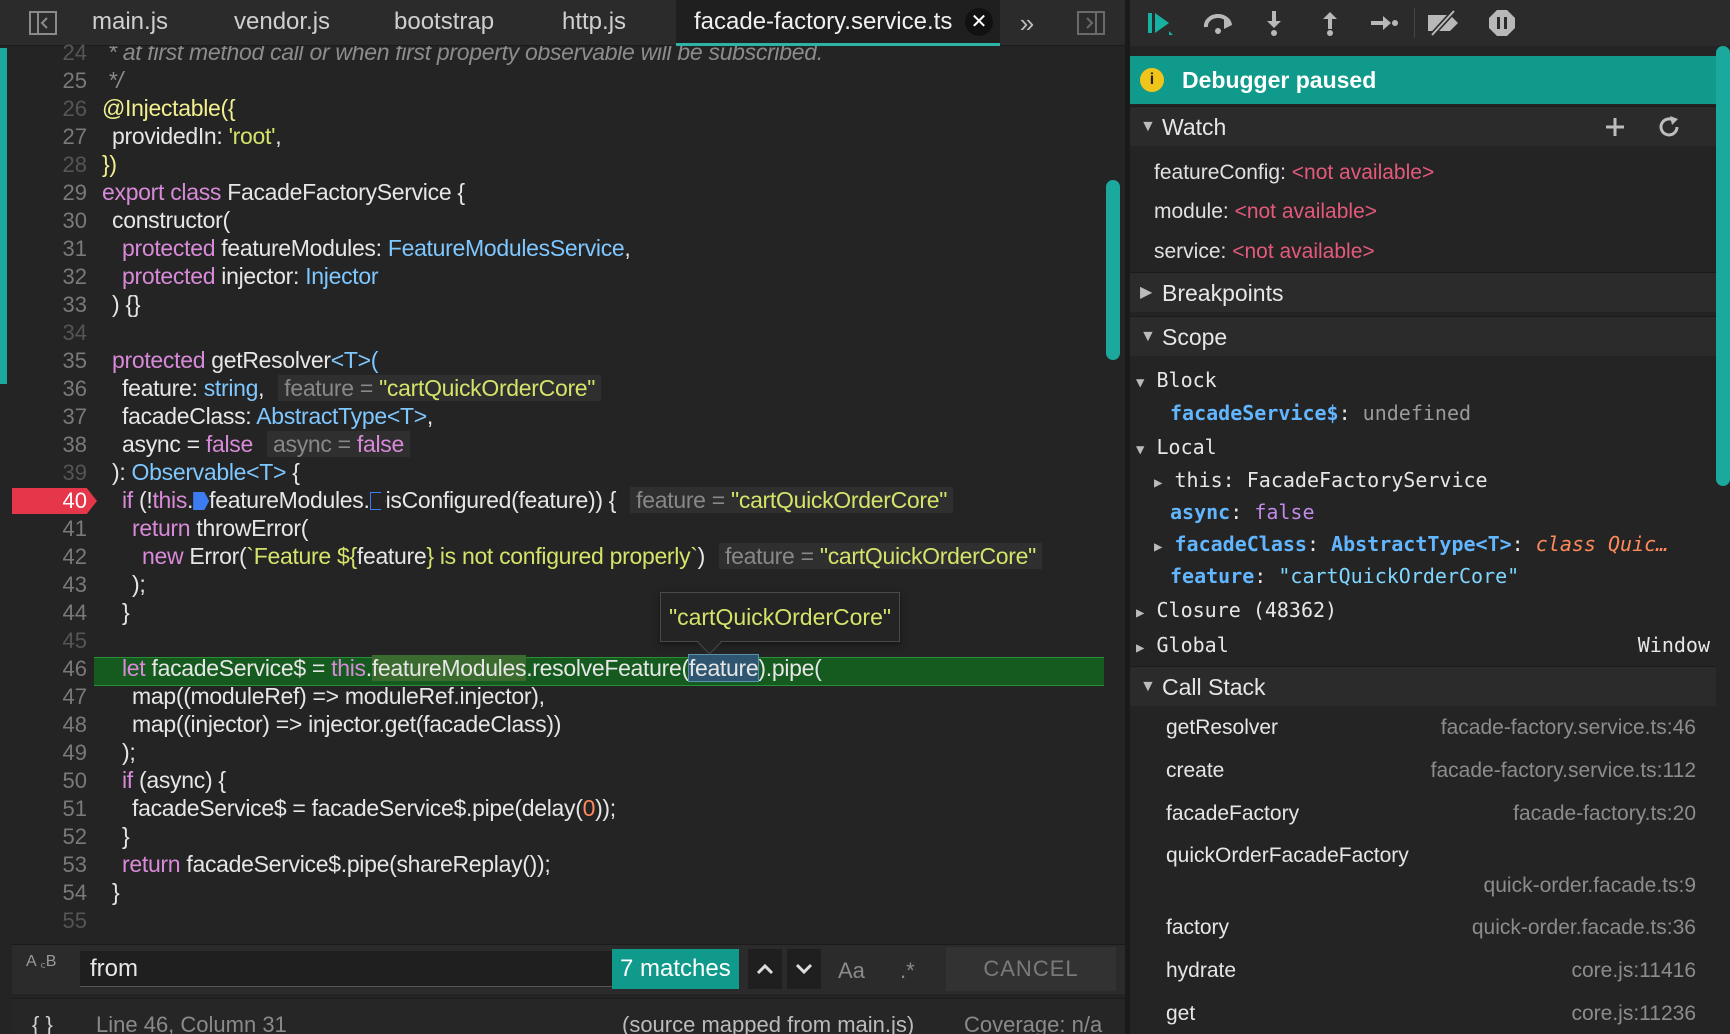 Image resolution: width=1730 pixels, height=1034 pixels. What do you see at coordinates (74, 332) in the screenshot?
I see `line-number: 34` at bounding box center [74, 332].